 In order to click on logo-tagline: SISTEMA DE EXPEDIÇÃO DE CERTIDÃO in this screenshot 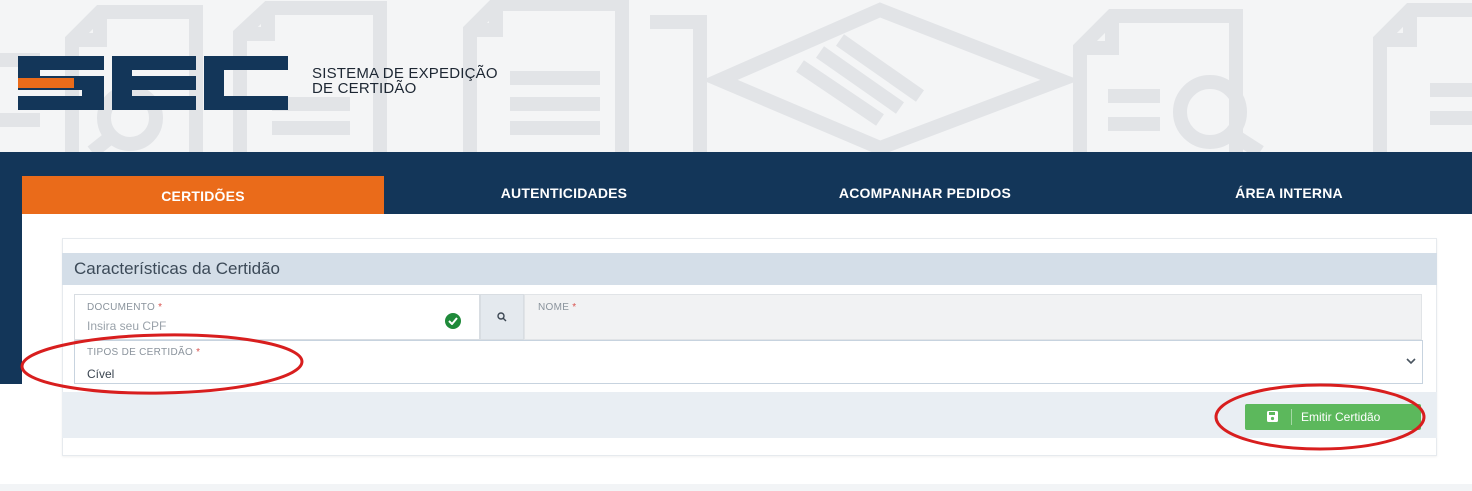, I will do `click(405, 81)`.